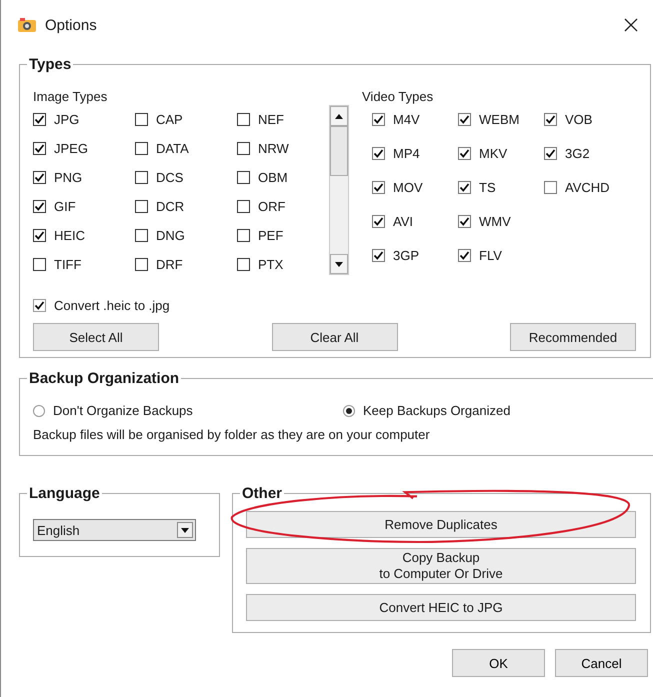  What do you see at coordinates (96, 337) in the screenshot?
I see `action-button: Select All` at bounding box center [96, 337].